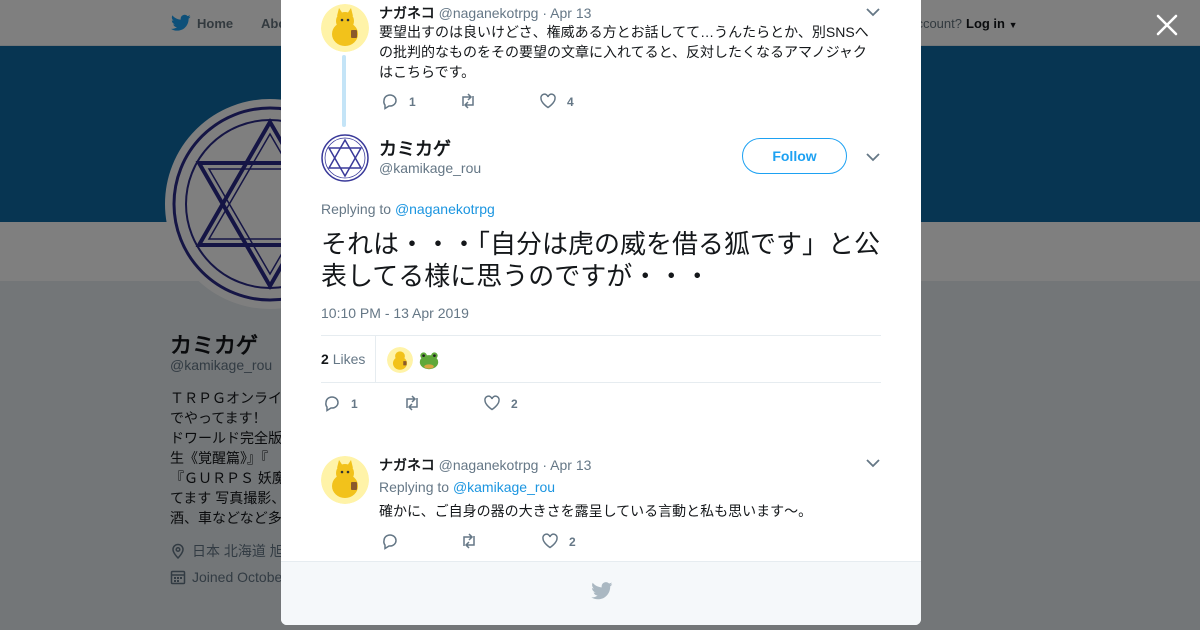  What do you see at coordinates (415, 148) in the screenshot?
I see `main-tweet-author-name: カミカゲ` at bounding box center [415, 148].